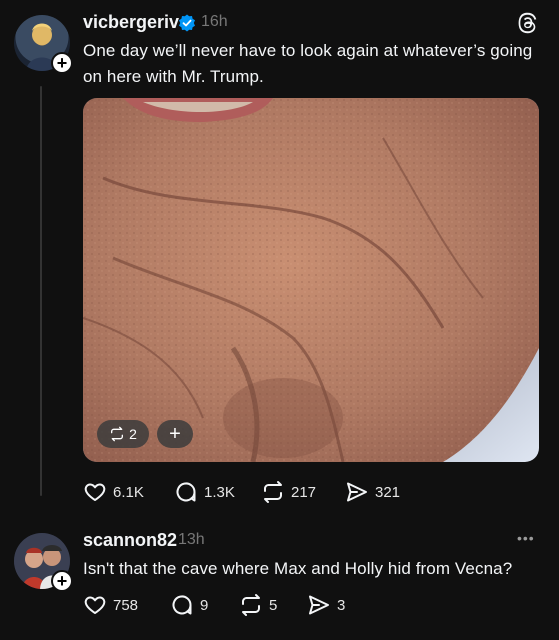 The width and height of the screenshot is (559, 640). Describe the element at coordinates (214, 21) in the screenshot. I see `post-timestamp: 16h` at that location.